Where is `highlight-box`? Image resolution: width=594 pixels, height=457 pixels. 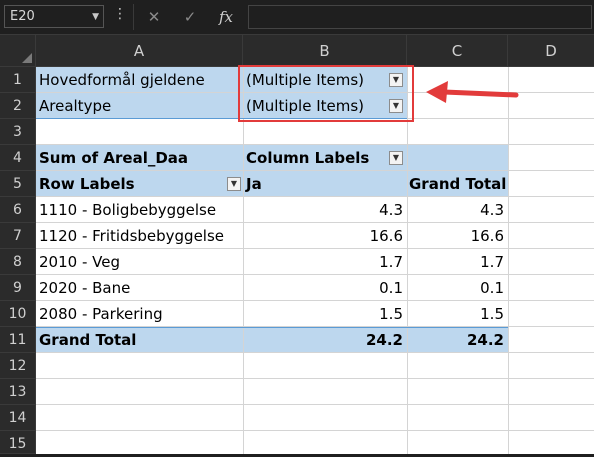
highlight-box is located at coordinates (326, 93).